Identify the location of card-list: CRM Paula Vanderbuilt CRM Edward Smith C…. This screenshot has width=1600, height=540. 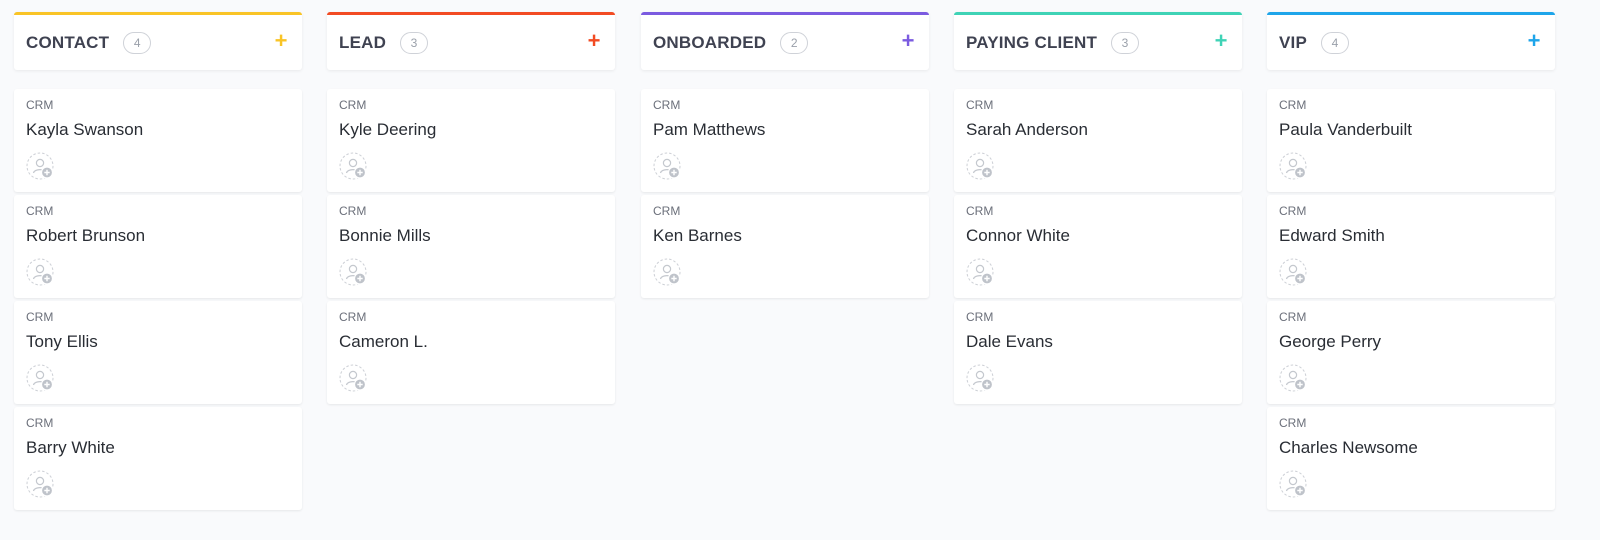
(1411, 301).